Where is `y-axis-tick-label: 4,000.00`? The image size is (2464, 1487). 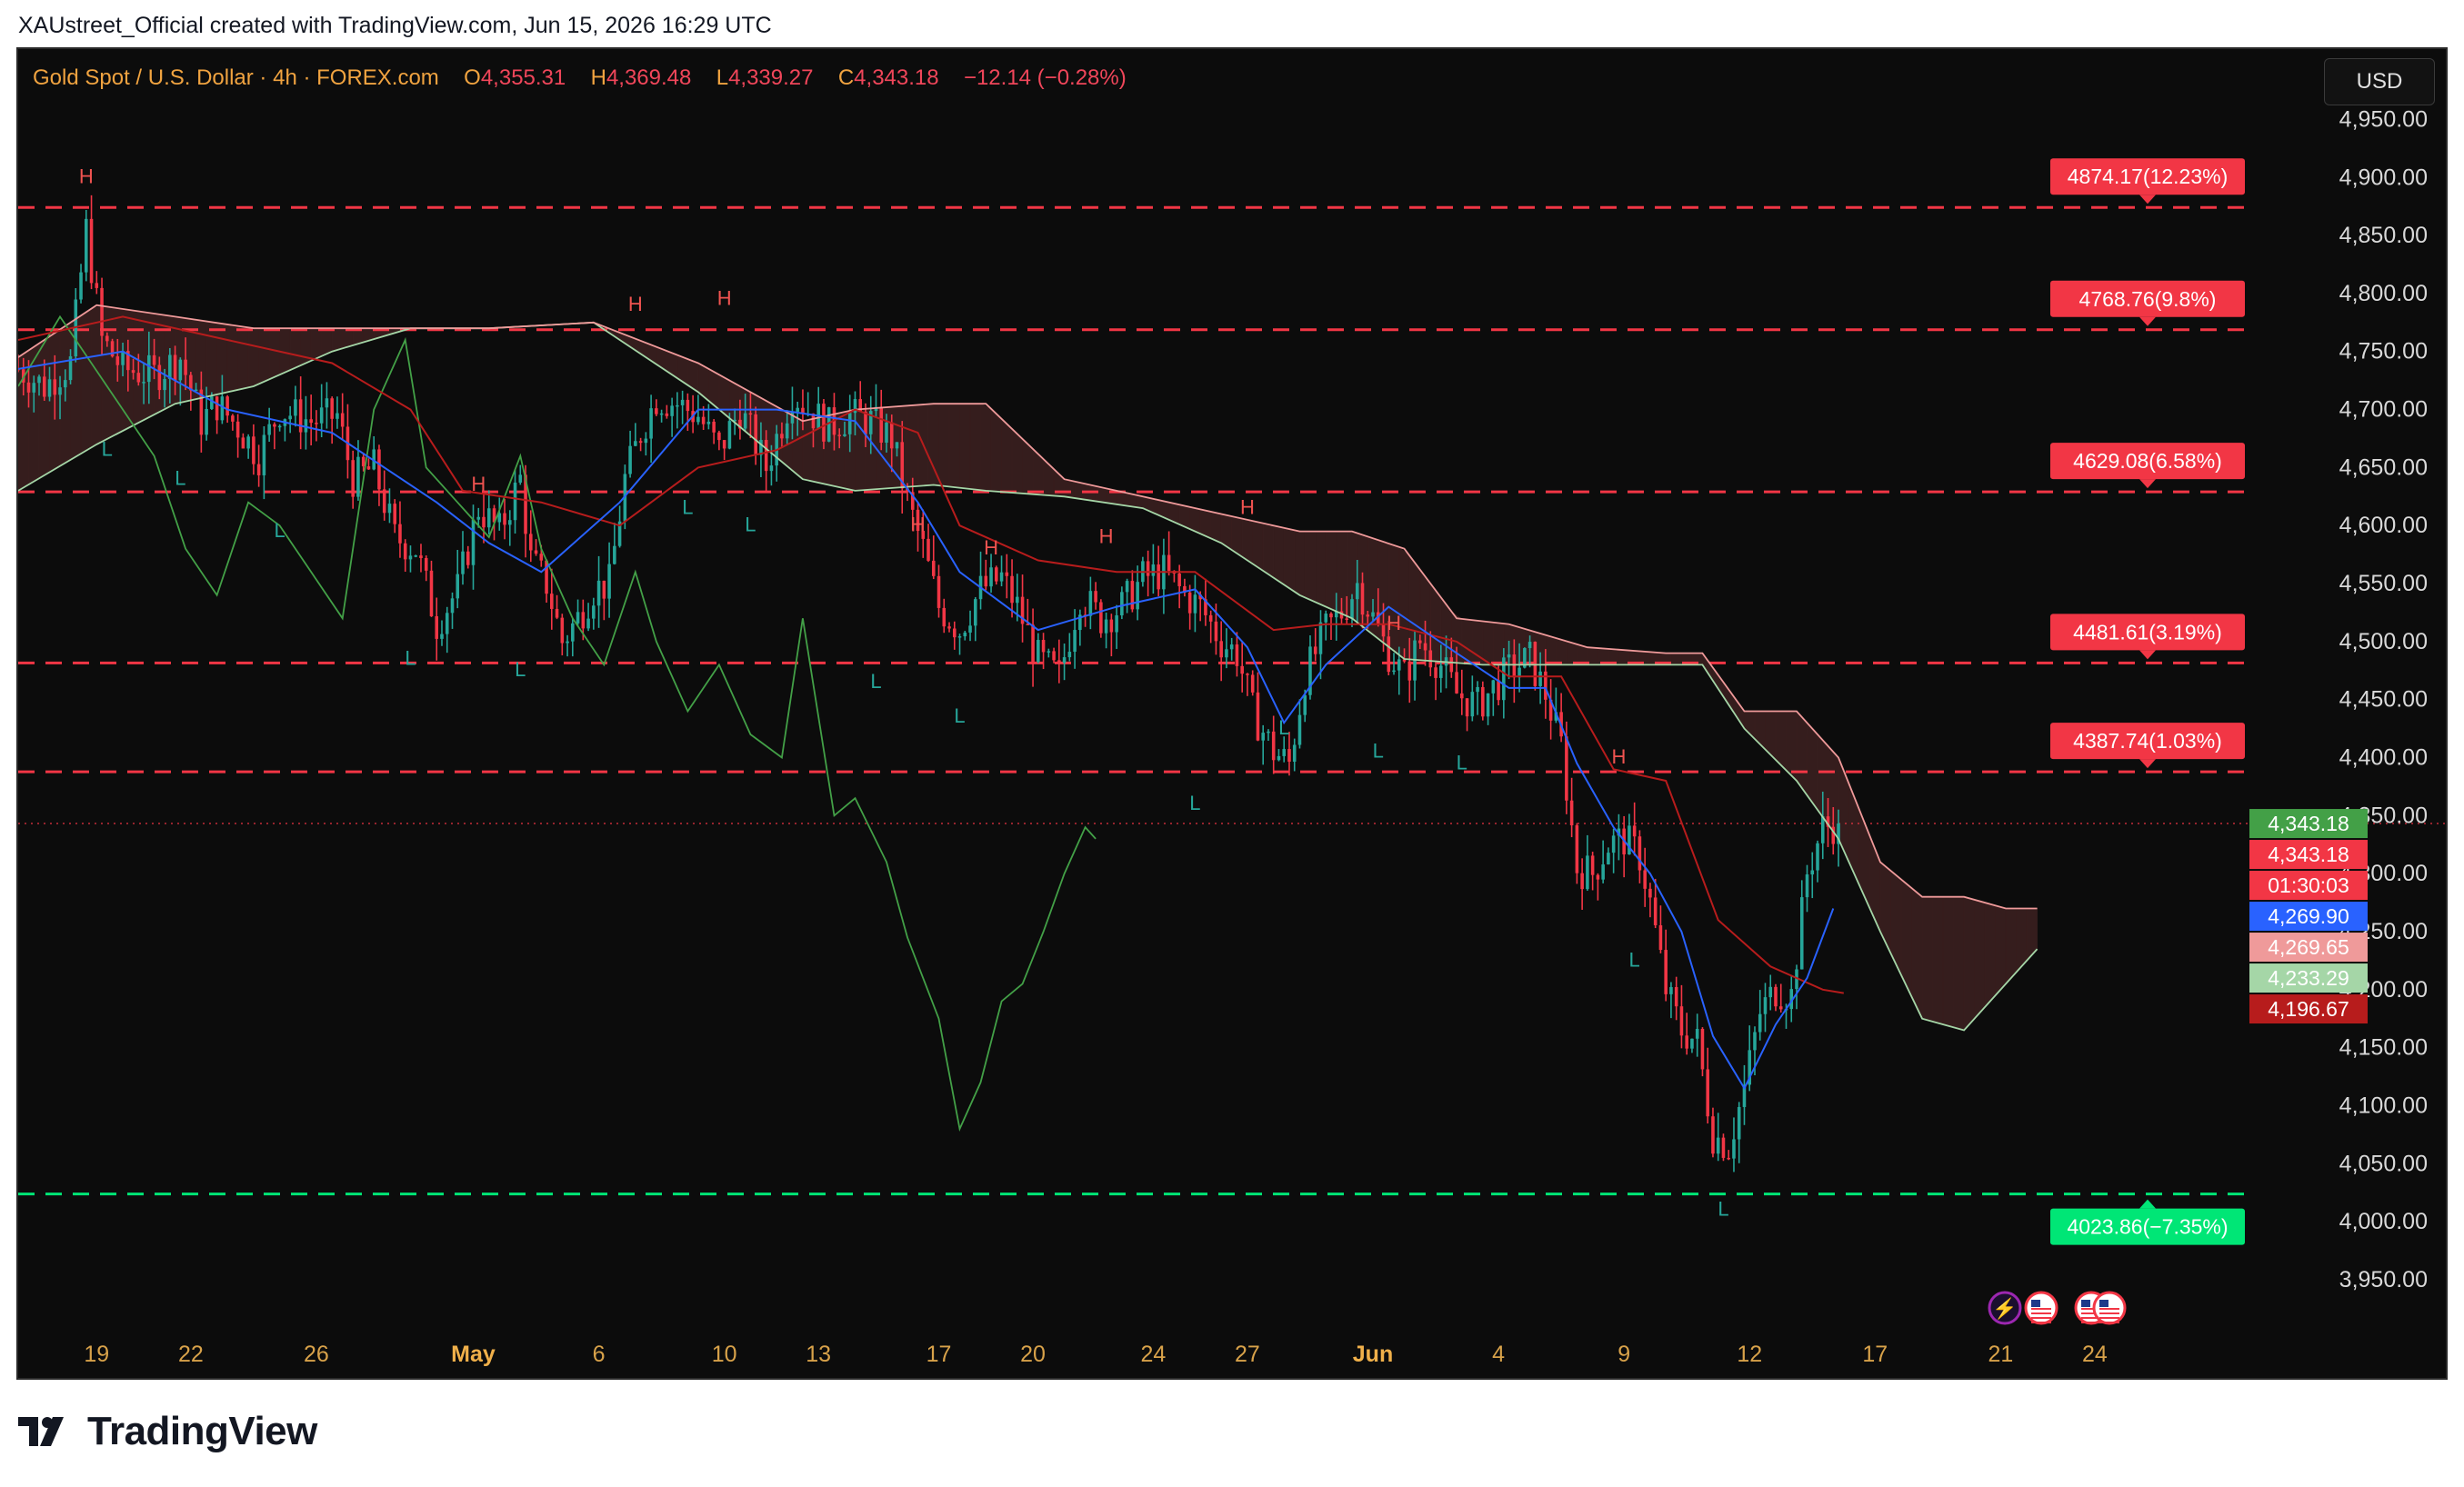
y-axis-tick-label: 4,000.00 is located at coordinates (2384, 1221).